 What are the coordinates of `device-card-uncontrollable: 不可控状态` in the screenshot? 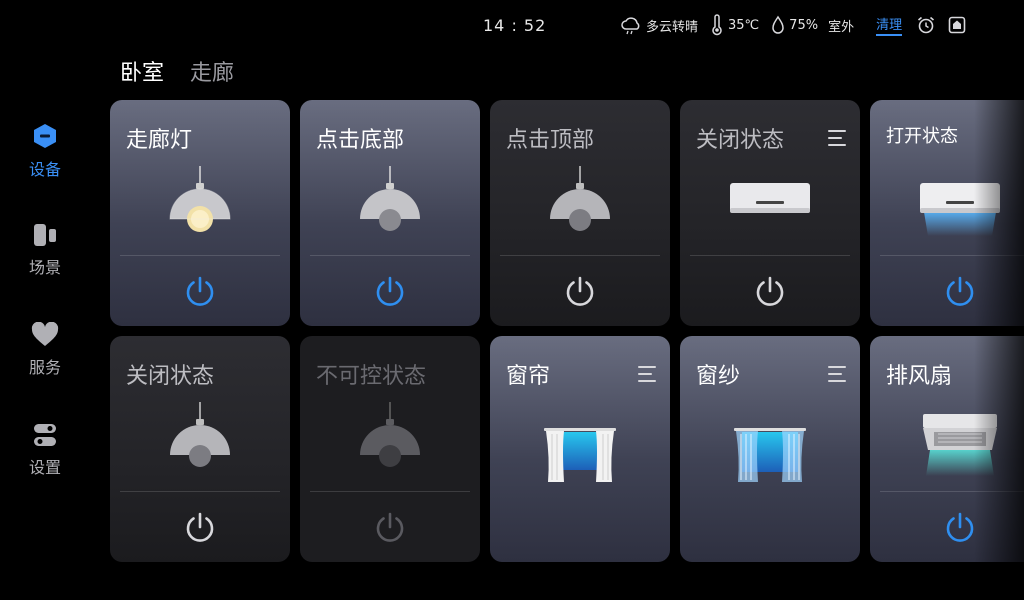 It's located at (390, 449).